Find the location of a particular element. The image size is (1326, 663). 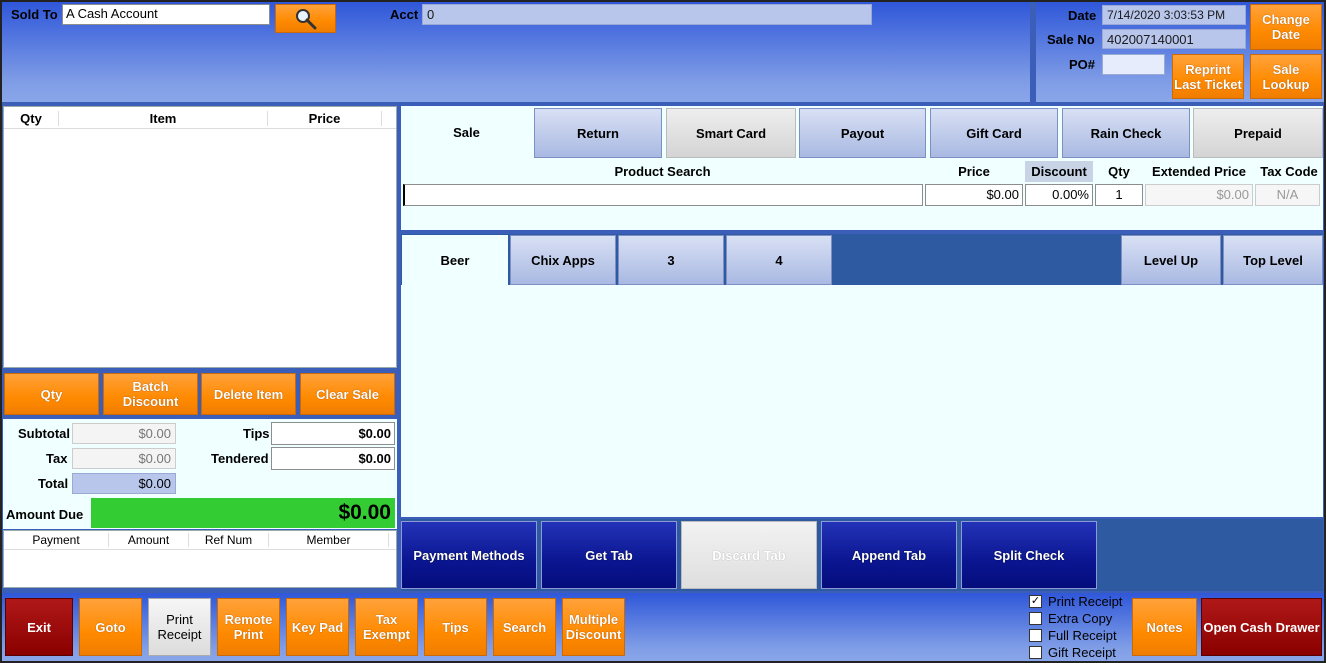

payments-header: Payment Amount Ref Num Member is located at coordinates (200, 540).